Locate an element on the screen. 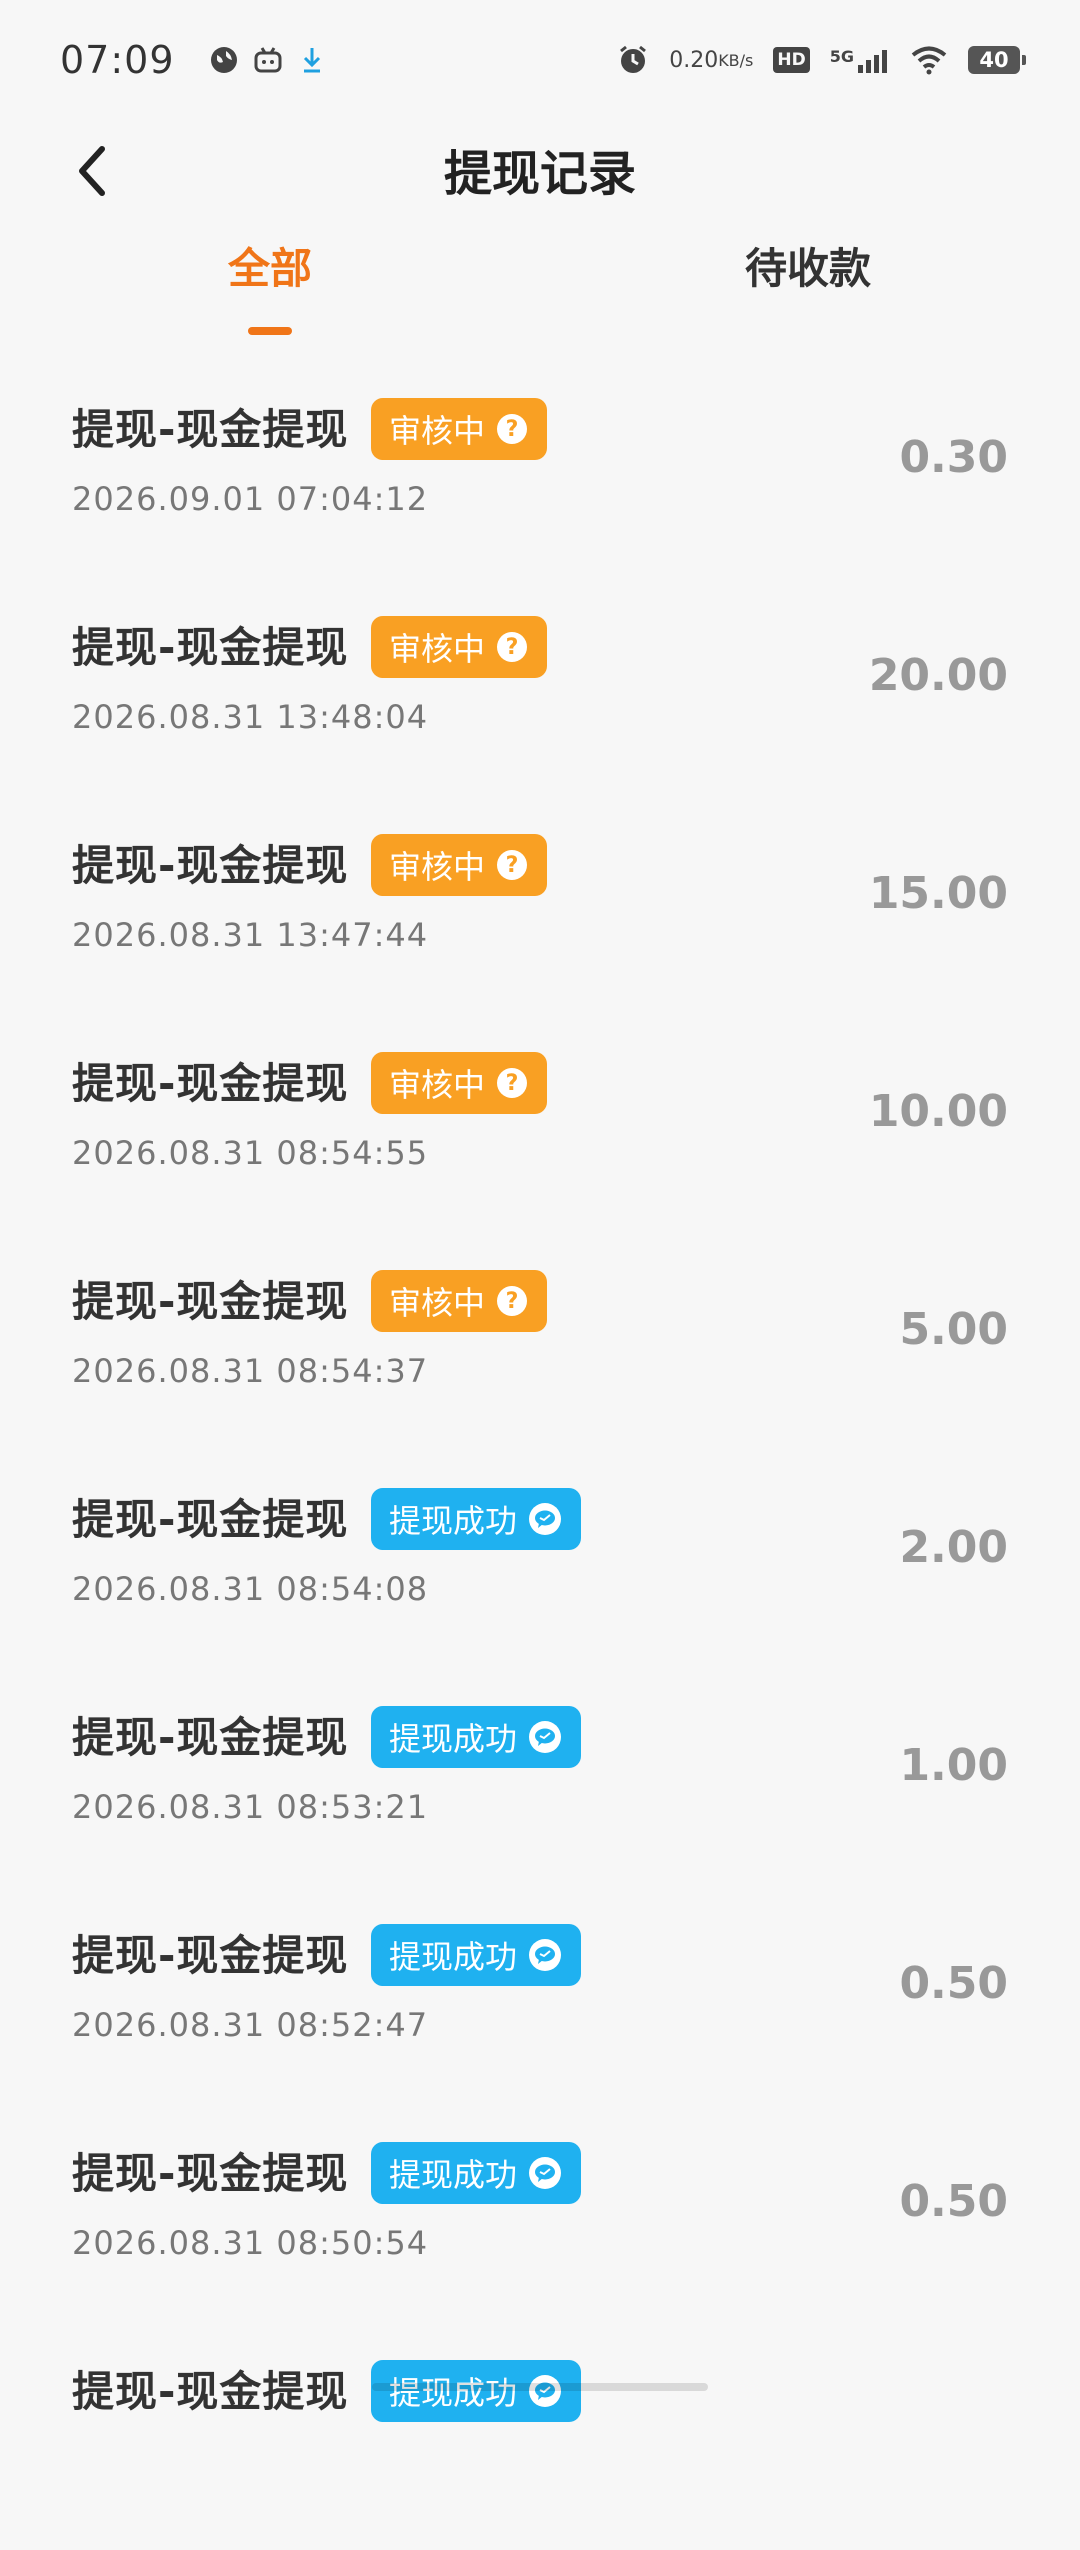 The width and height of the screenshot is (1080, 2550). status-time: 07:09 is located at coordinates (117, 60).